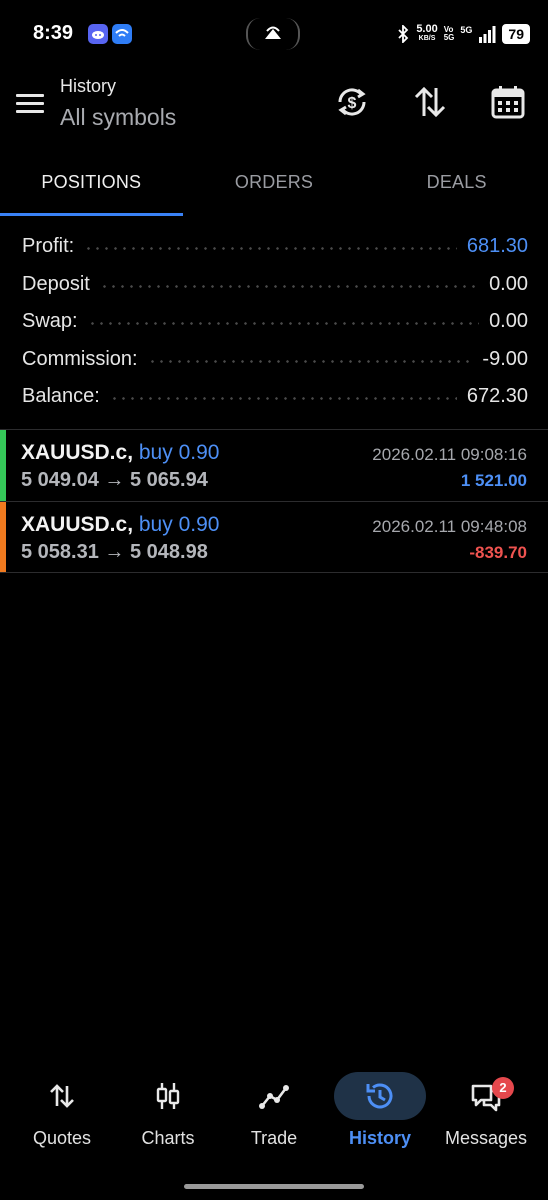 The height and width of the screenshot is (1200, 548). I want to click on close-price: 5 048.98, so click(168, 552).